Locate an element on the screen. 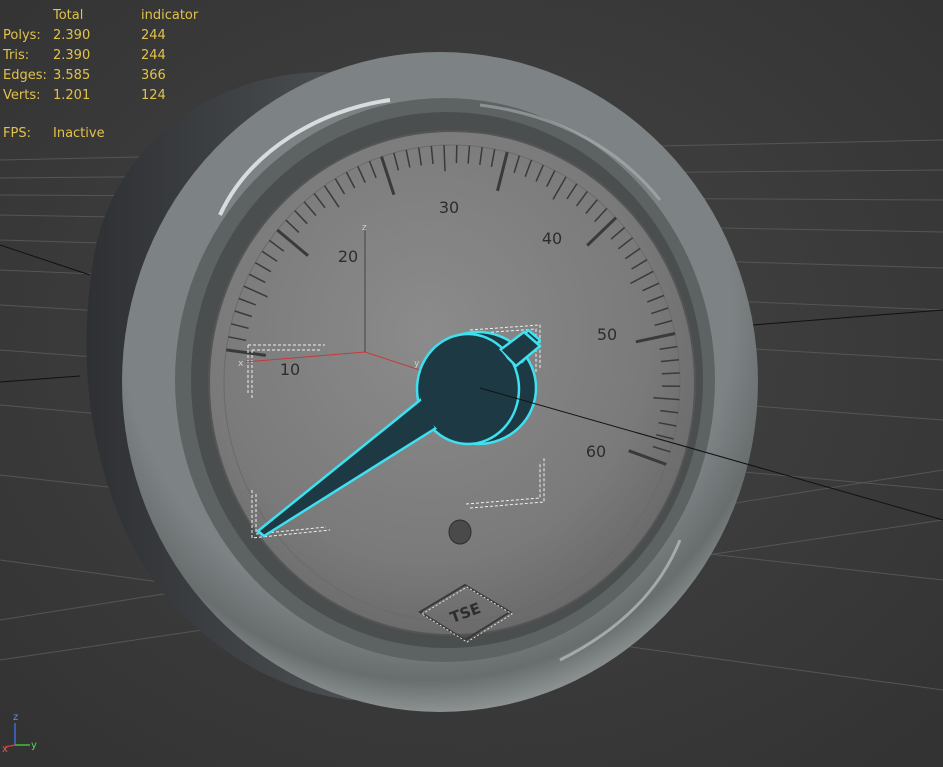 The image size is (943, 767). gizmo-z-label: z is located at coordinates (364, 228).